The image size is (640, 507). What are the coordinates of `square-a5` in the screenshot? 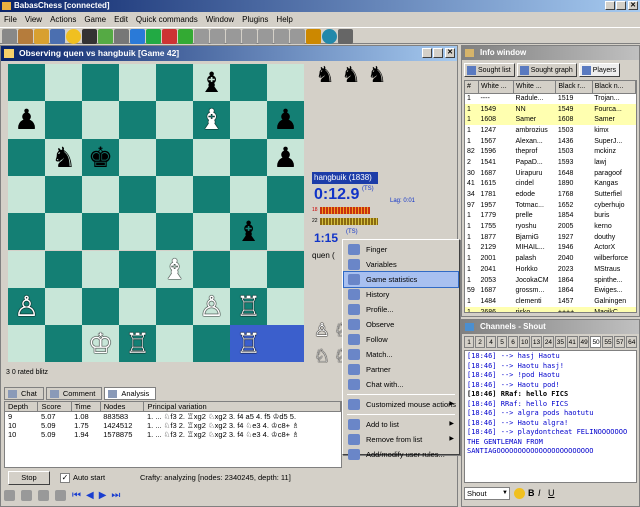 It's located at (26, 194).